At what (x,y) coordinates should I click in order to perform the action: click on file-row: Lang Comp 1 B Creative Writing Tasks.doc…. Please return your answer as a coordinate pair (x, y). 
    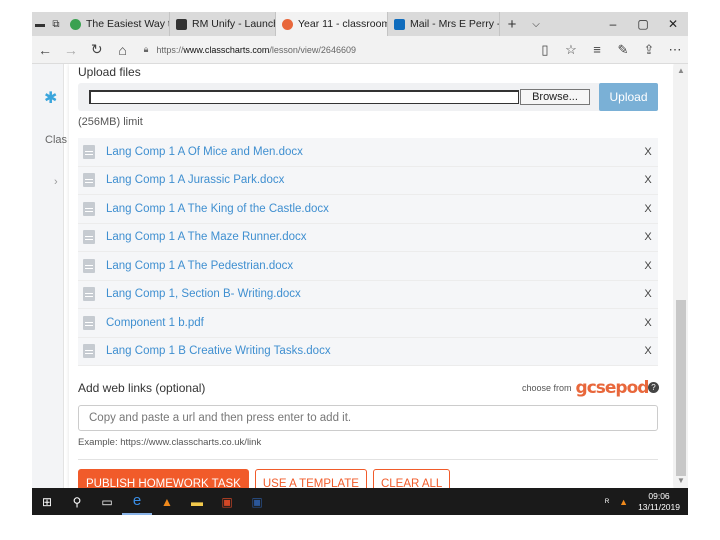
    Looking at the image, I should click on (368, 351).